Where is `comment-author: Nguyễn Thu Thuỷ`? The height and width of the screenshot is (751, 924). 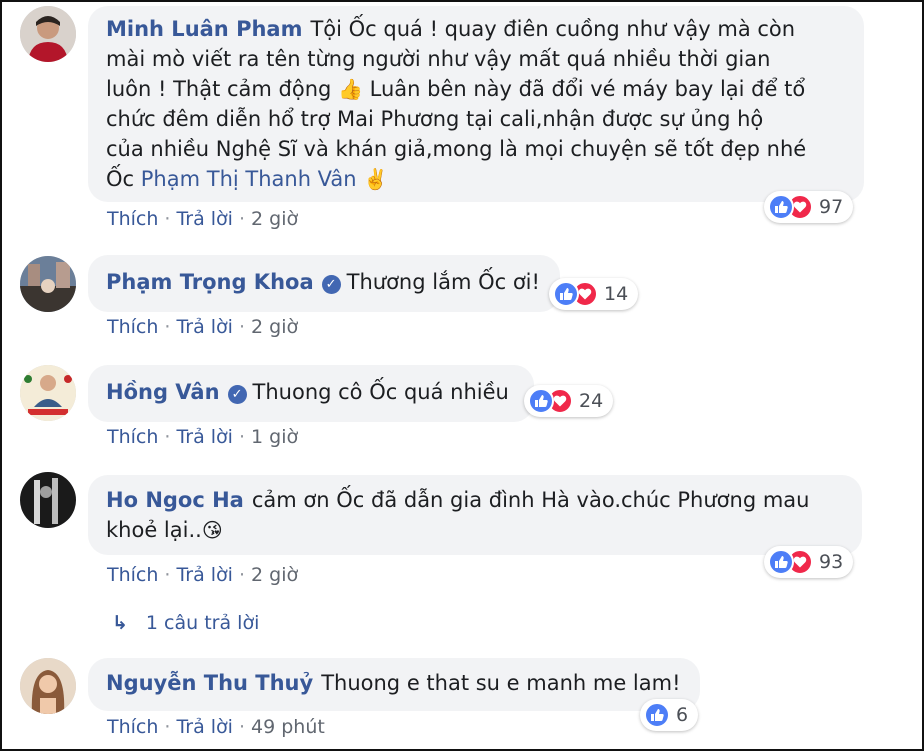
comment-author: Nguyễn Thu Thuỷ is located at coordinates (209, 683).